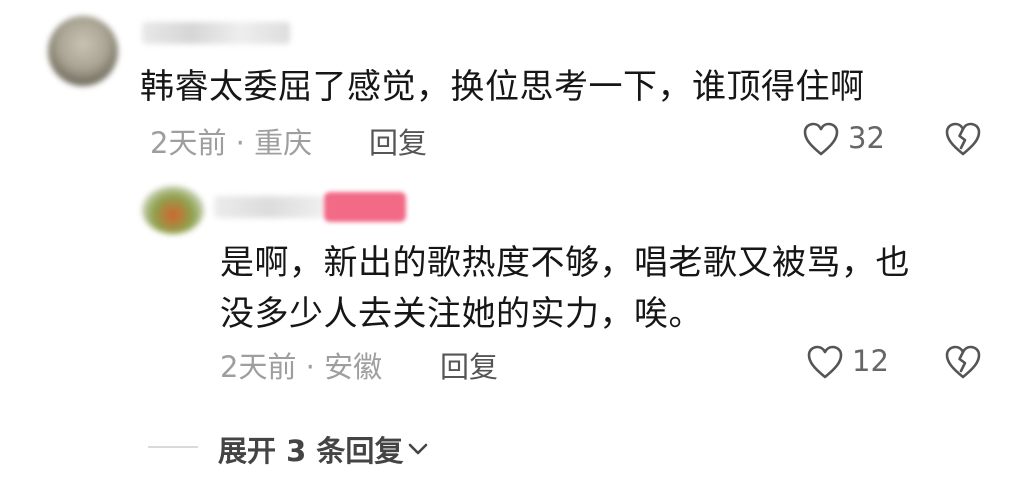 This screenshot has width=1024, height=487. Describe the element at coordinates (231, 143) in the screenshot. I see `comment-meta: 2天前 · 重庆` at that location.